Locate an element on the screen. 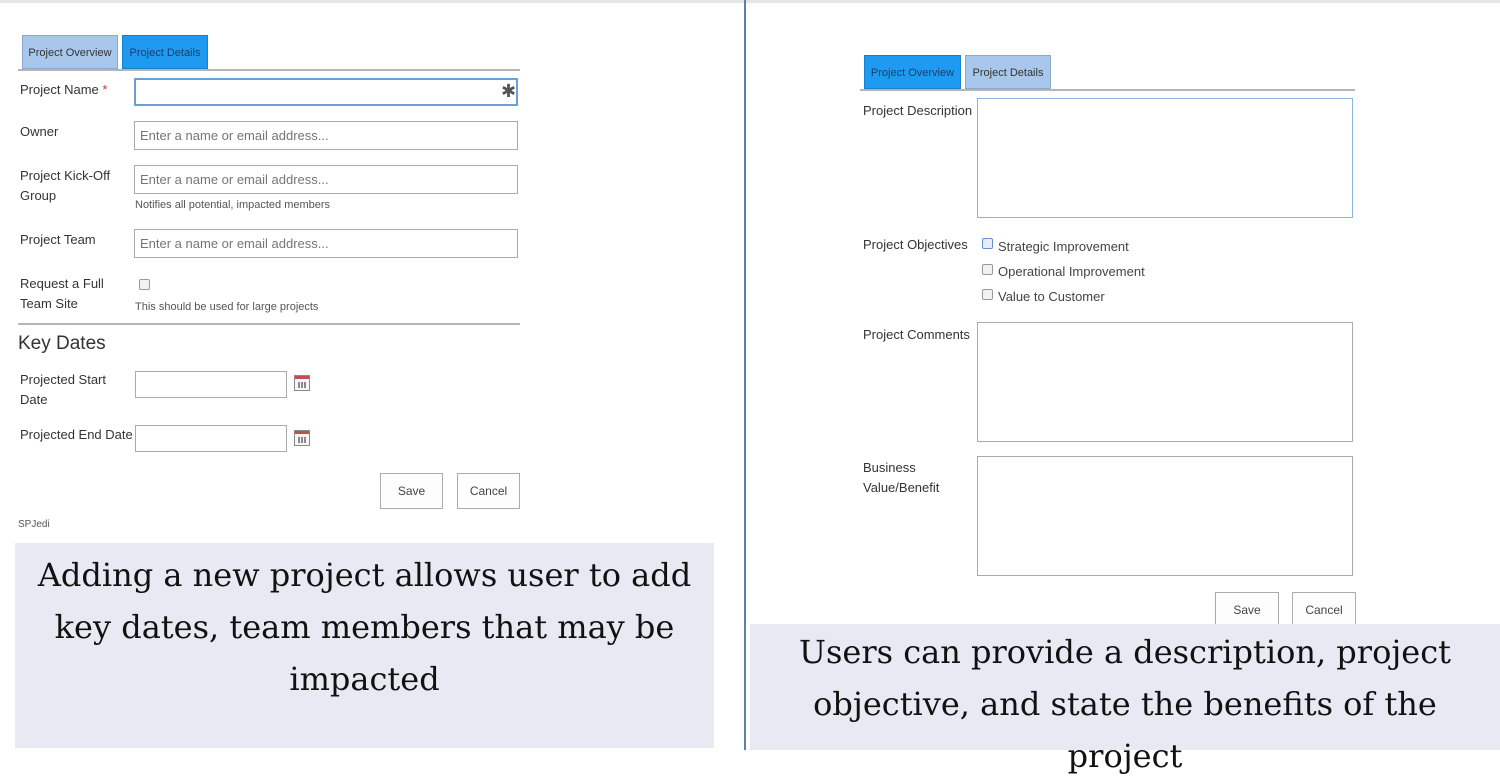  objectives-label: Project Objectives is located at coordinates (915, 244).